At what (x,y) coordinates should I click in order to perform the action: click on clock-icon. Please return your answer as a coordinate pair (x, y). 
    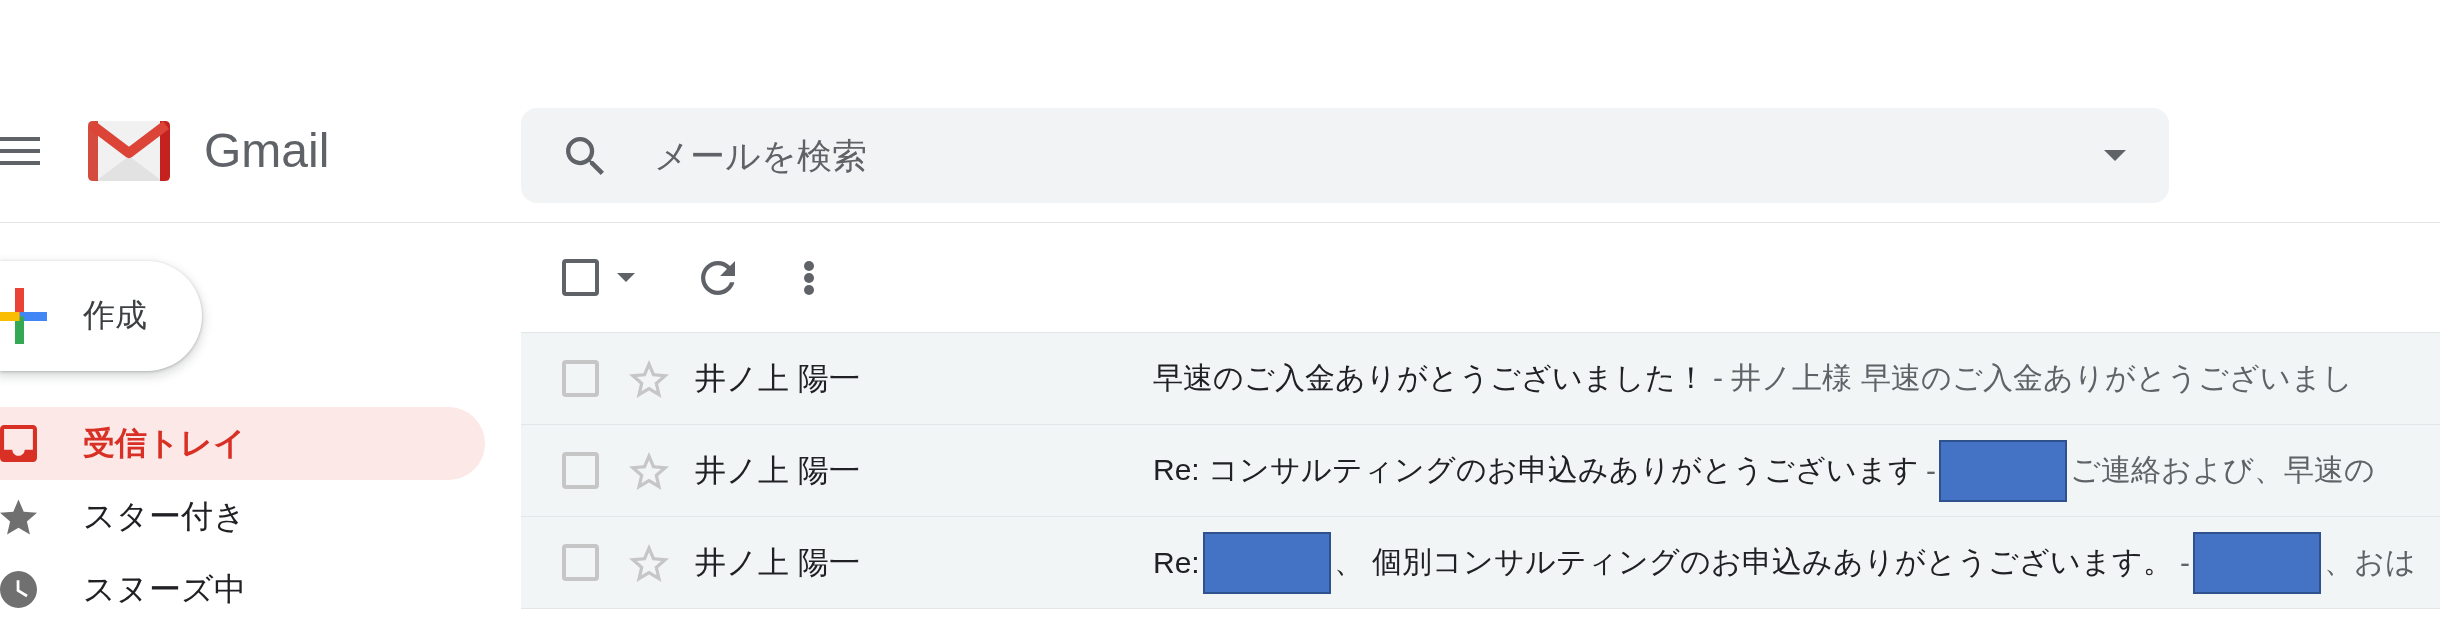
    Looking at the image, I should click on (18, 589).